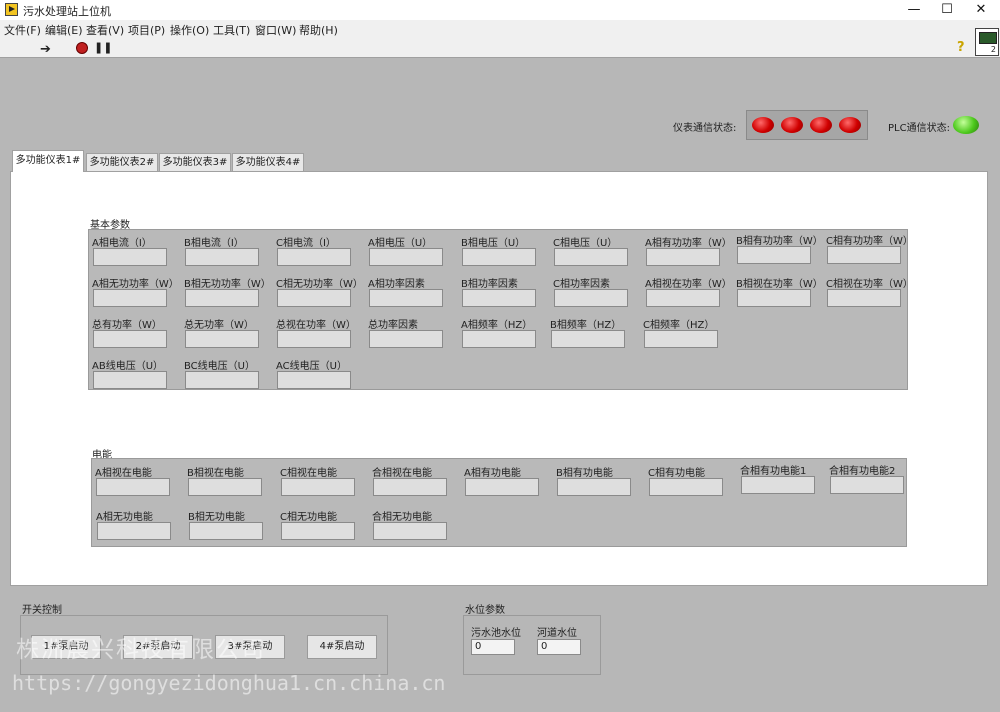 This screenshot has width=1000, height=712. What do you see at coordinates (319, 284) in the screenshot?
I see `field-label: C相无功功率（W）` at bounding box center [319, 284].